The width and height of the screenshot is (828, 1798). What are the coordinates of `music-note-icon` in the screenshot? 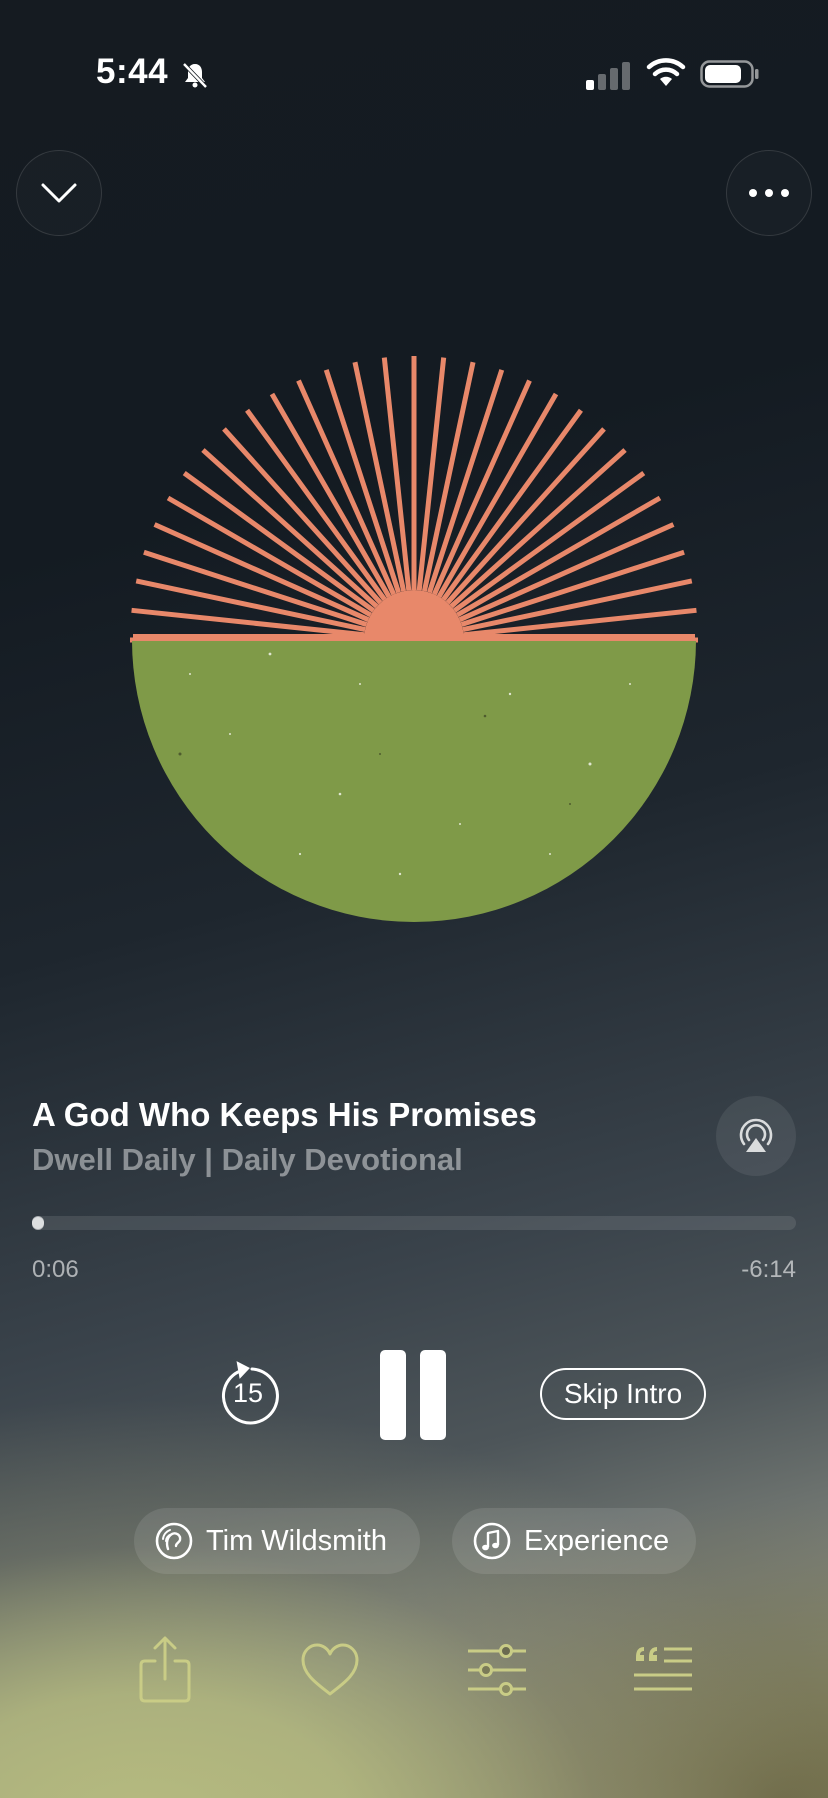 It's located at (492, 1541).